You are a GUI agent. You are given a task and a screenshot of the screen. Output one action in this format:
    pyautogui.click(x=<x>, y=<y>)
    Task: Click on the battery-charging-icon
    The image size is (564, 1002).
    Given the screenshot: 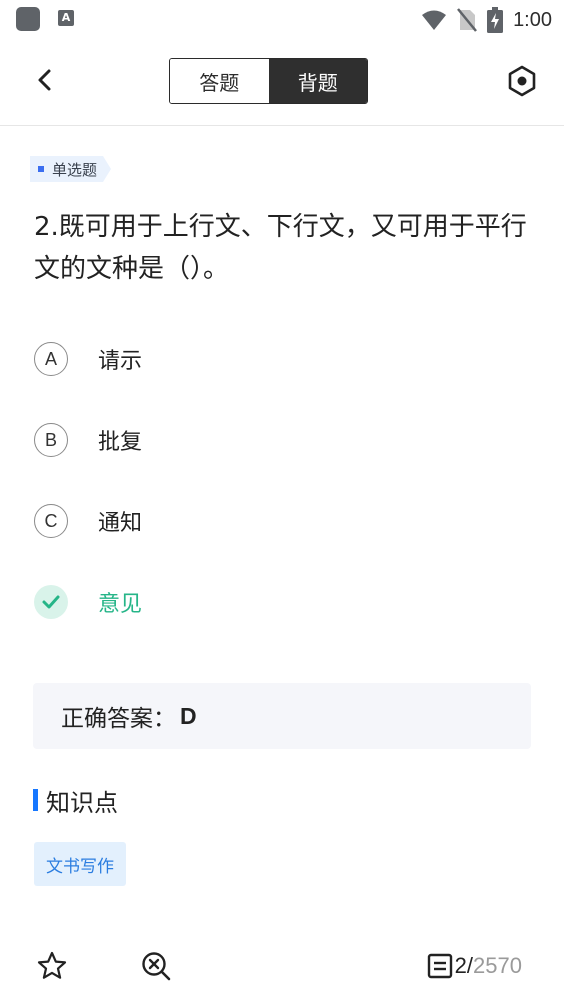 What is the action you would take?
    pyautogui.click(x=495, y=20)
    